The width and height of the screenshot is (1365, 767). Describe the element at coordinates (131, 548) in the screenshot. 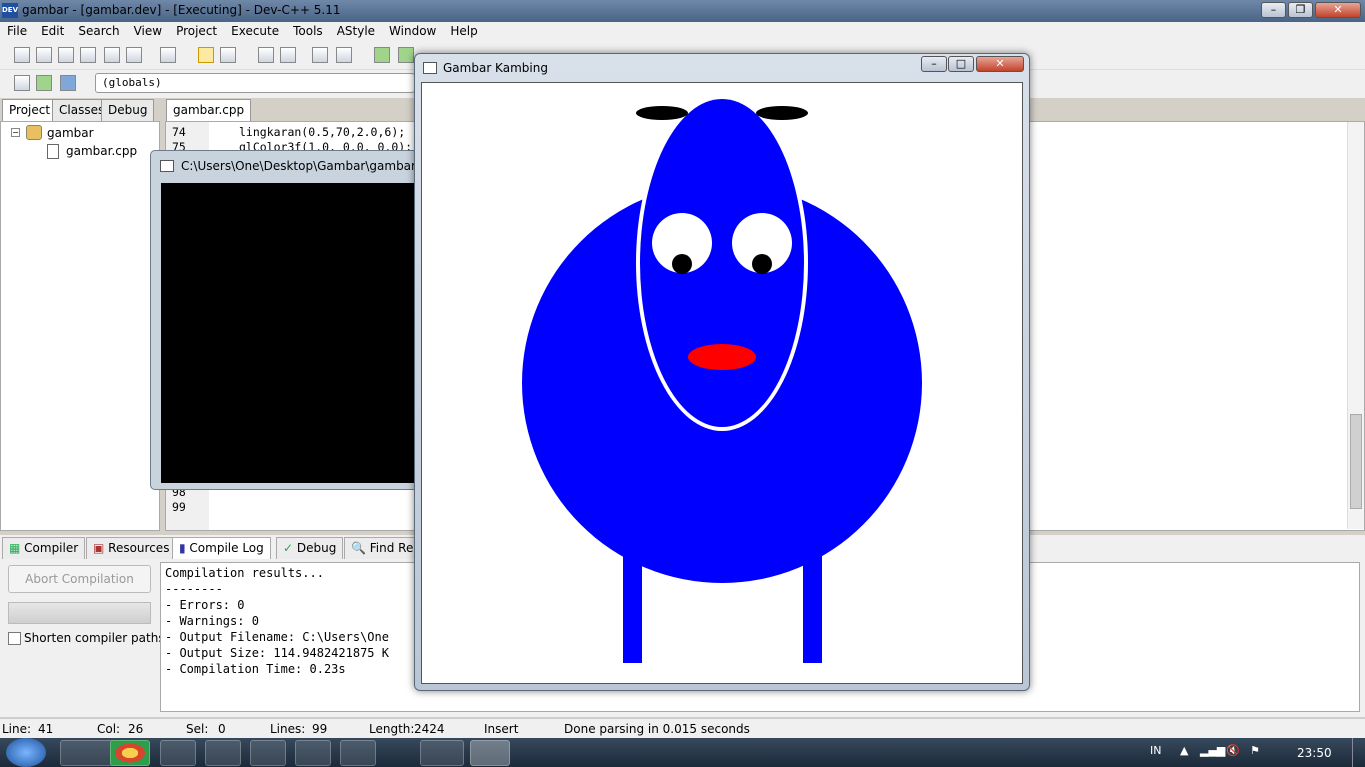

I see `tab-resources: ▣ Resources` at that location.